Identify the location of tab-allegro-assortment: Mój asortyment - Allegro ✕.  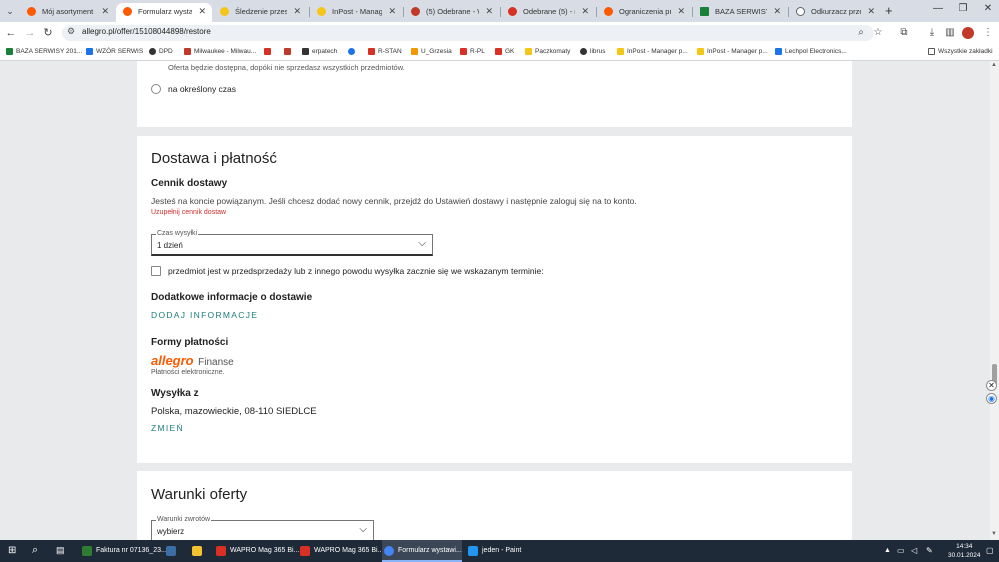
(67, 12).